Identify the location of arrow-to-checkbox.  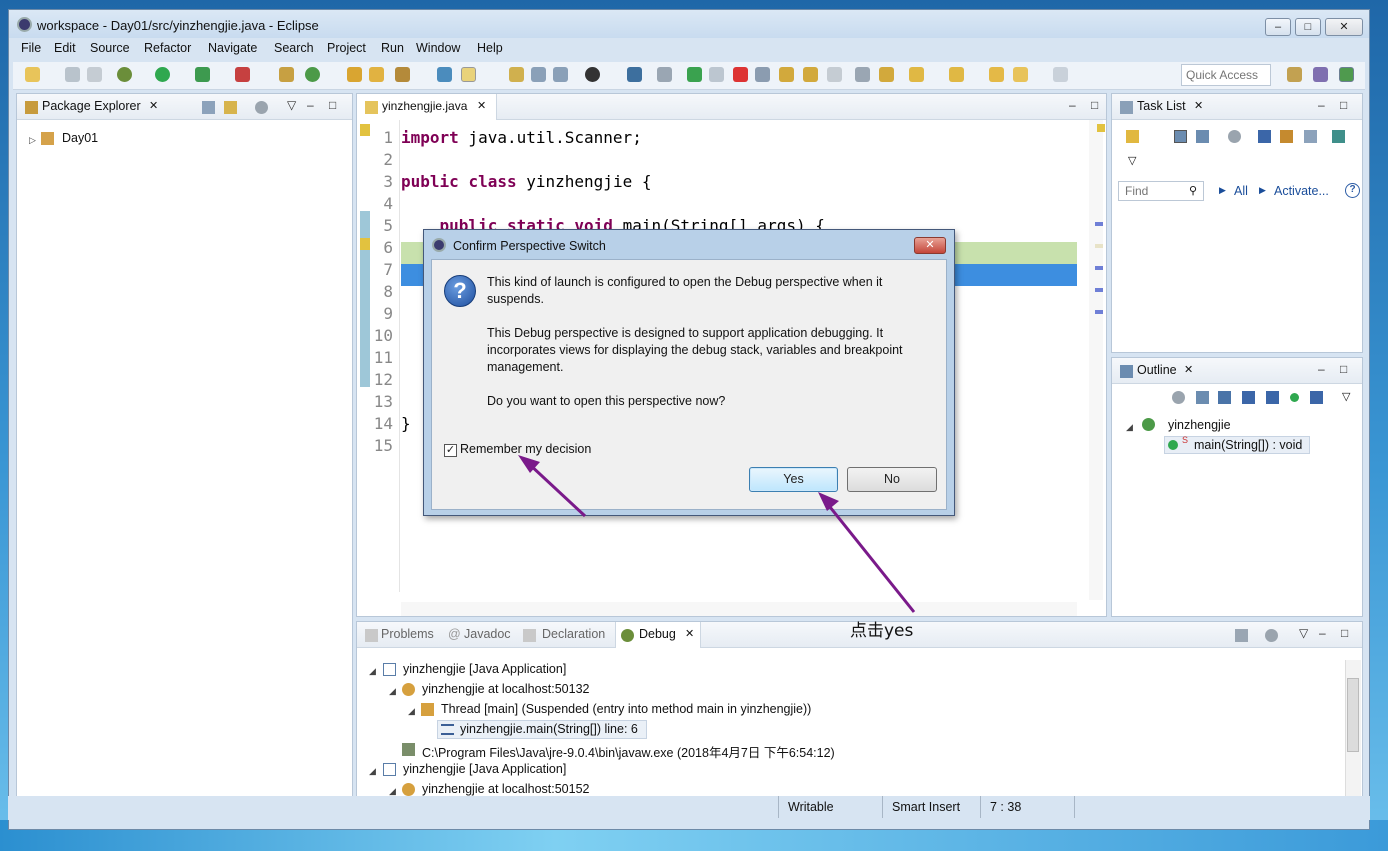
(556, 489).